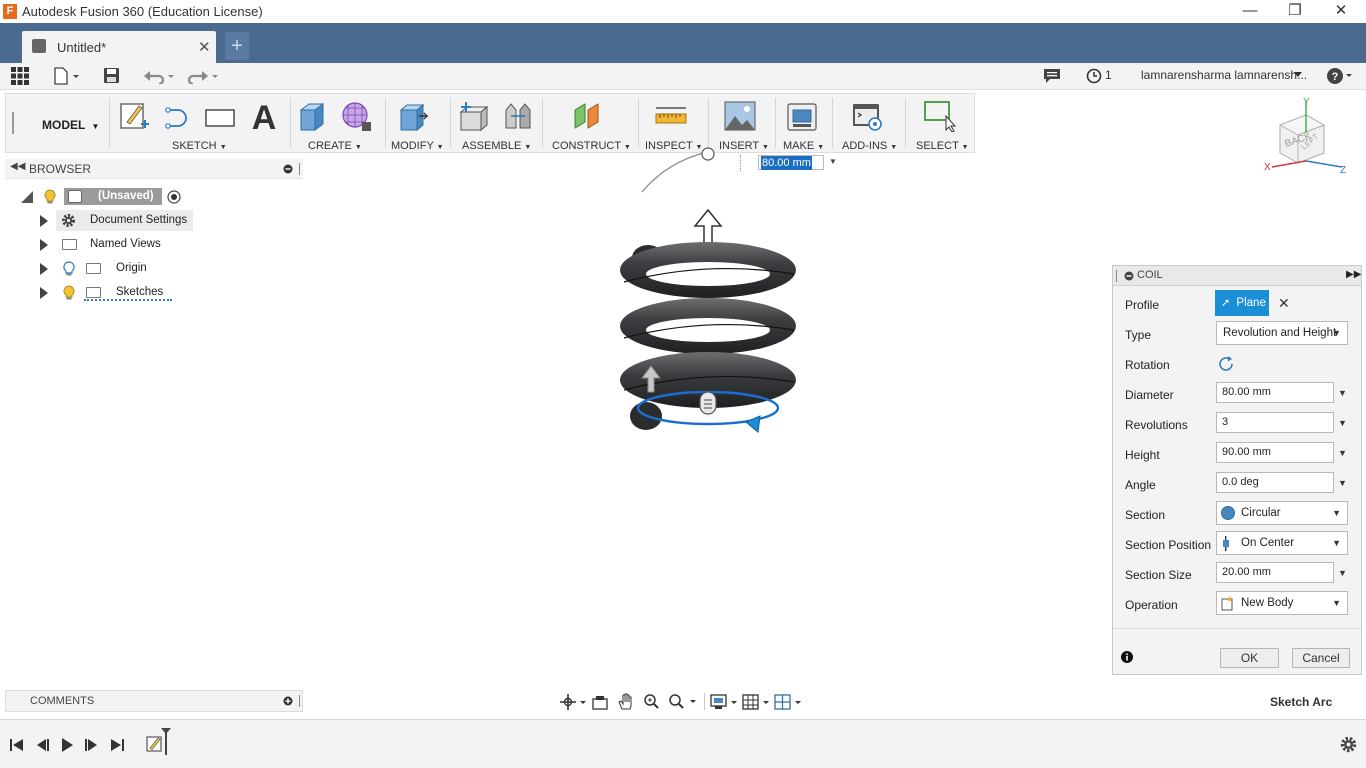  I want to click on angle-input: 0.0 deg, so click(1275, 482).